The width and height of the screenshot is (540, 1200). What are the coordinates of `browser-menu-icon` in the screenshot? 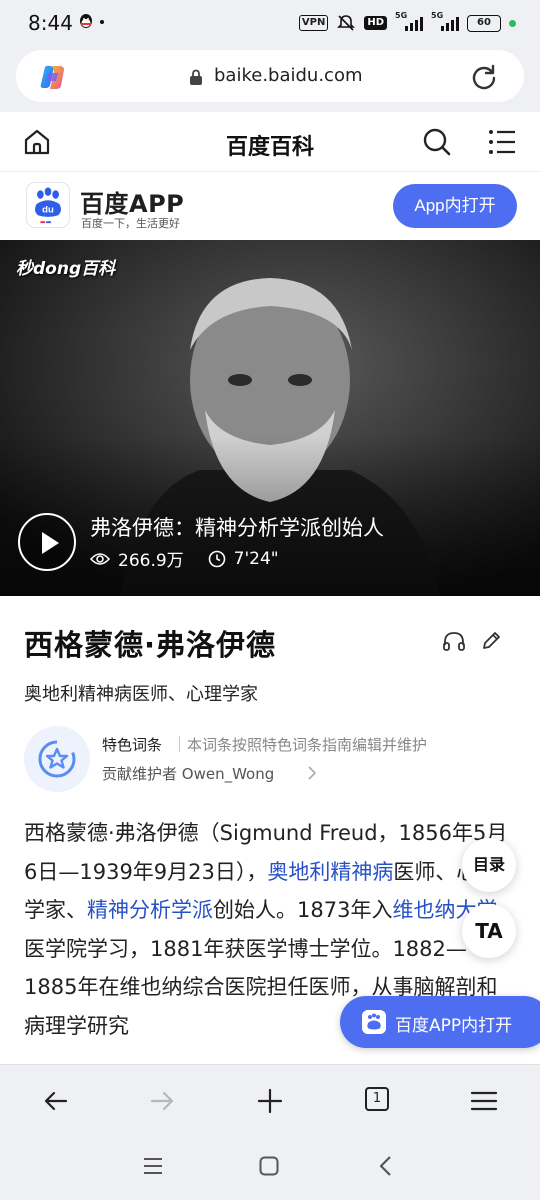 It's located at (484, 1101).